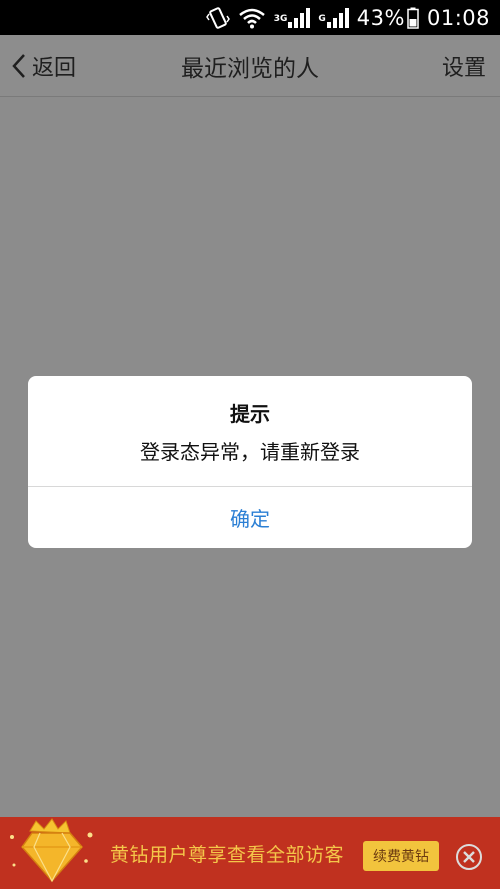 The image size is (500, 889). I want to click on chevron-left-icon, so click(18, 66).